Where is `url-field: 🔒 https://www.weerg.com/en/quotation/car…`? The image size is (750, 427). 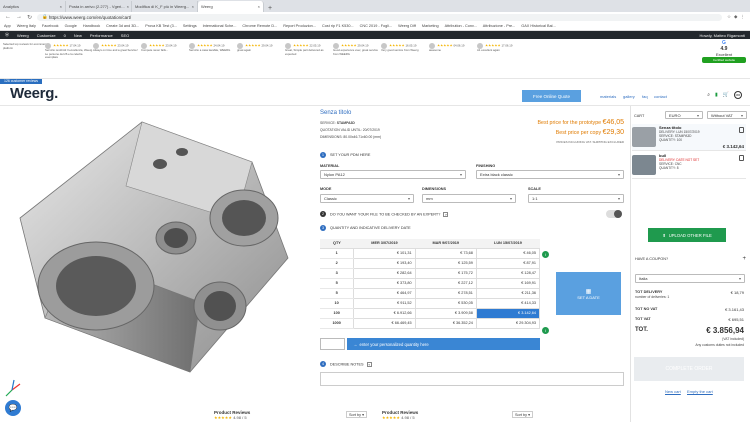 url-field: 🔒 https://www.weerg.com/en/quotation/car… is located at coordinates (379, 17).